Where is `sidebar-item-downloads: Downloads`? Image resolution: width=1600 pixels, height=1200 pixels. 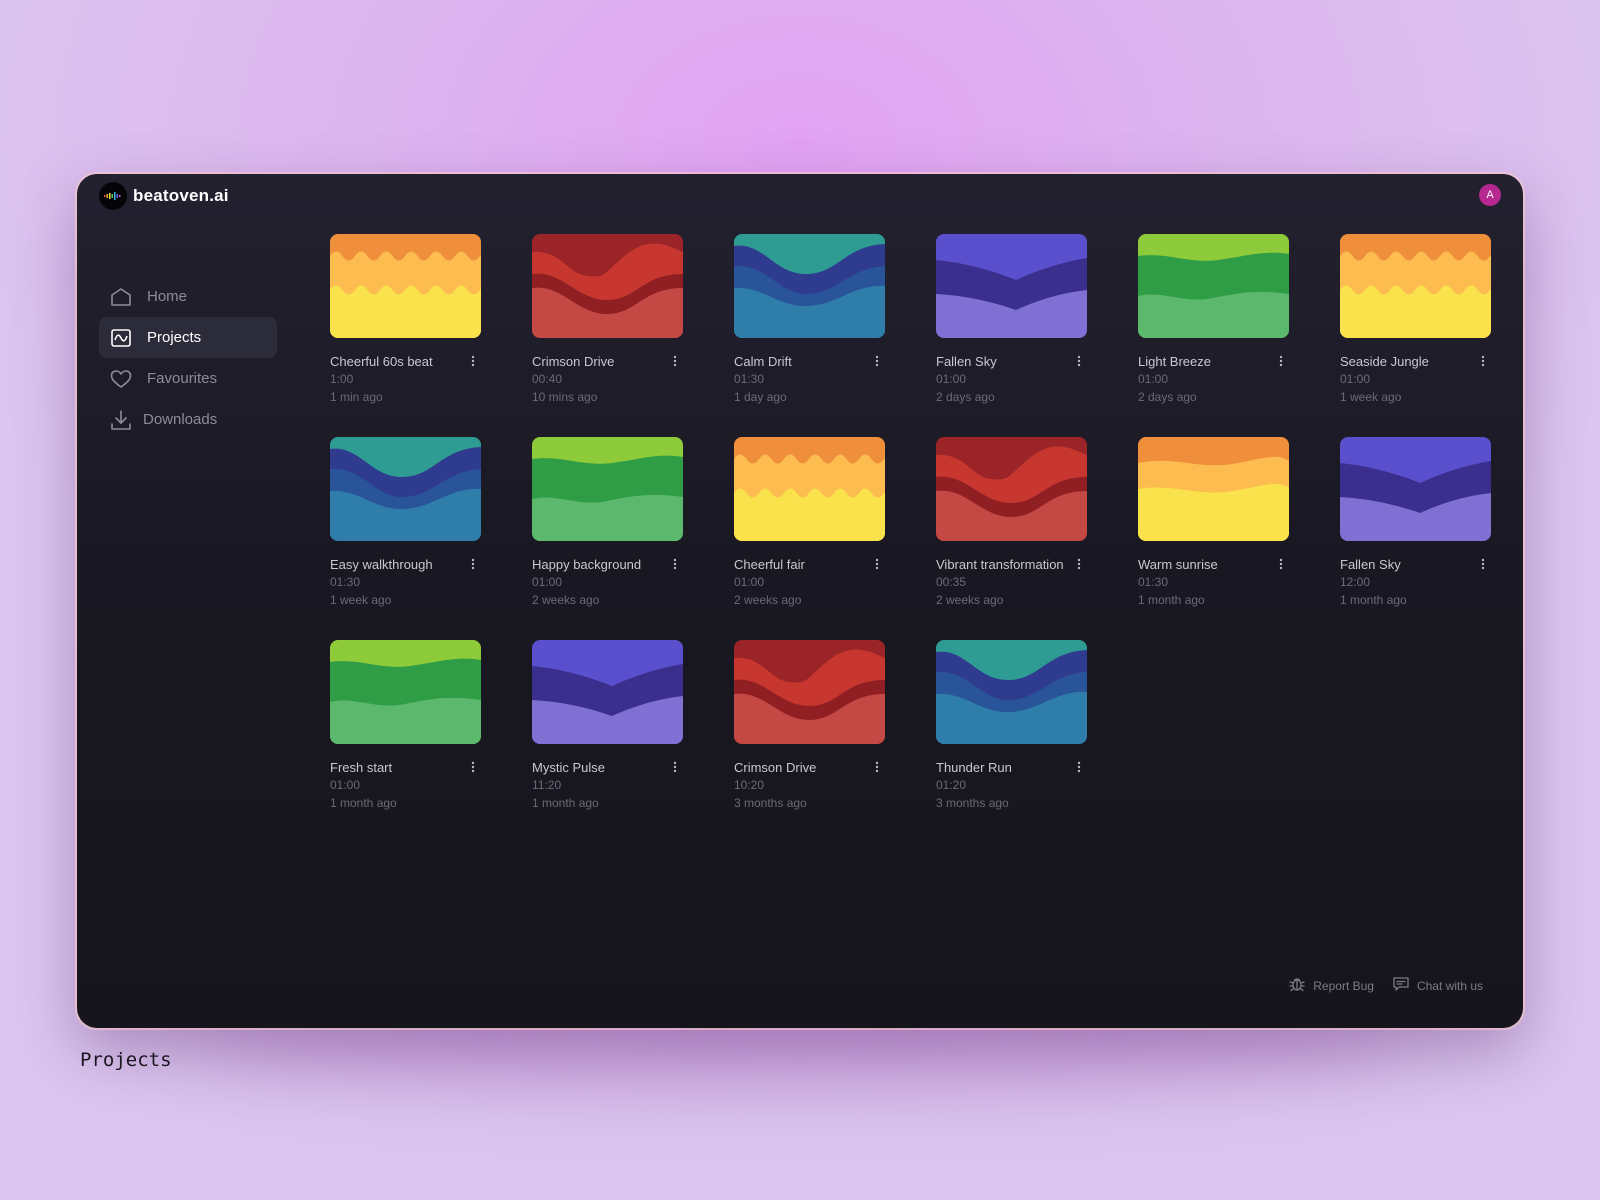 sidebar-item-downloads: Downloads is located at coordinates (188, 419).